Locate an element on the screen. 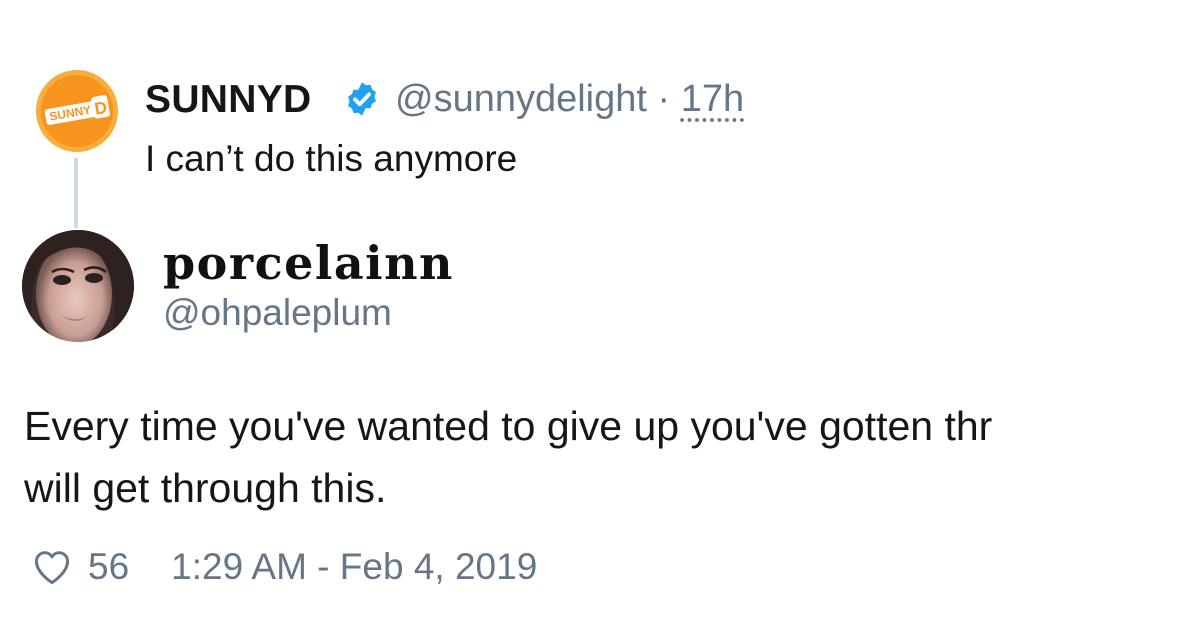  sunnyd-avatar: SUNNY D is located at coordinates (77, 111).